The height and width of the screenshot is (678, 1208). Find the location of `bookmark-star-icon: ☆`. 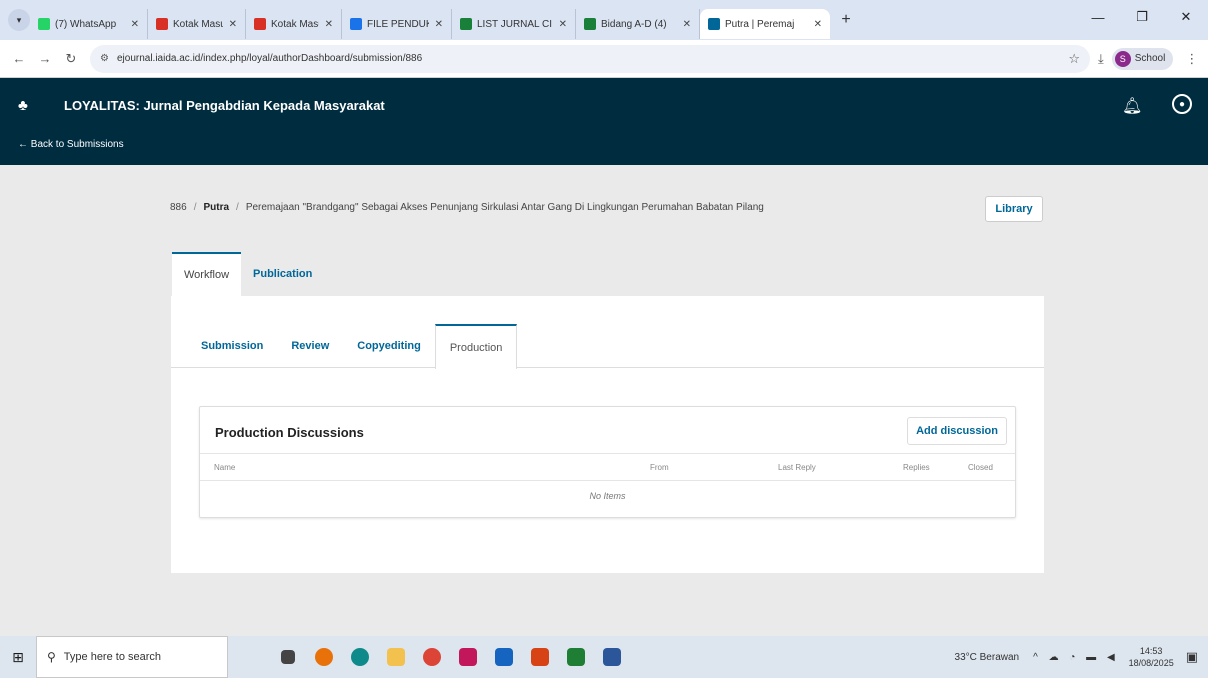

bookmark-star-icon: ☆ is located at coordinates (1074, 59).